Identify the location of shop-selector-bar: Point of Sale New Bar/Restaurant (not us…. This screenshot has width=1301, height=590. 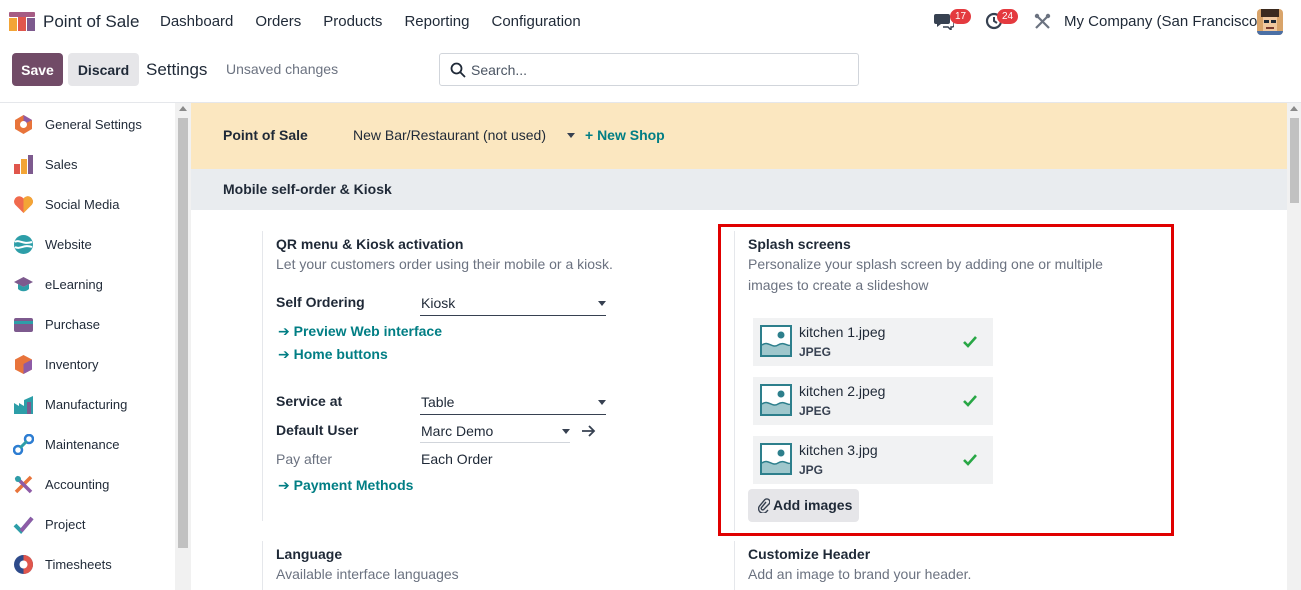
(739, 136).